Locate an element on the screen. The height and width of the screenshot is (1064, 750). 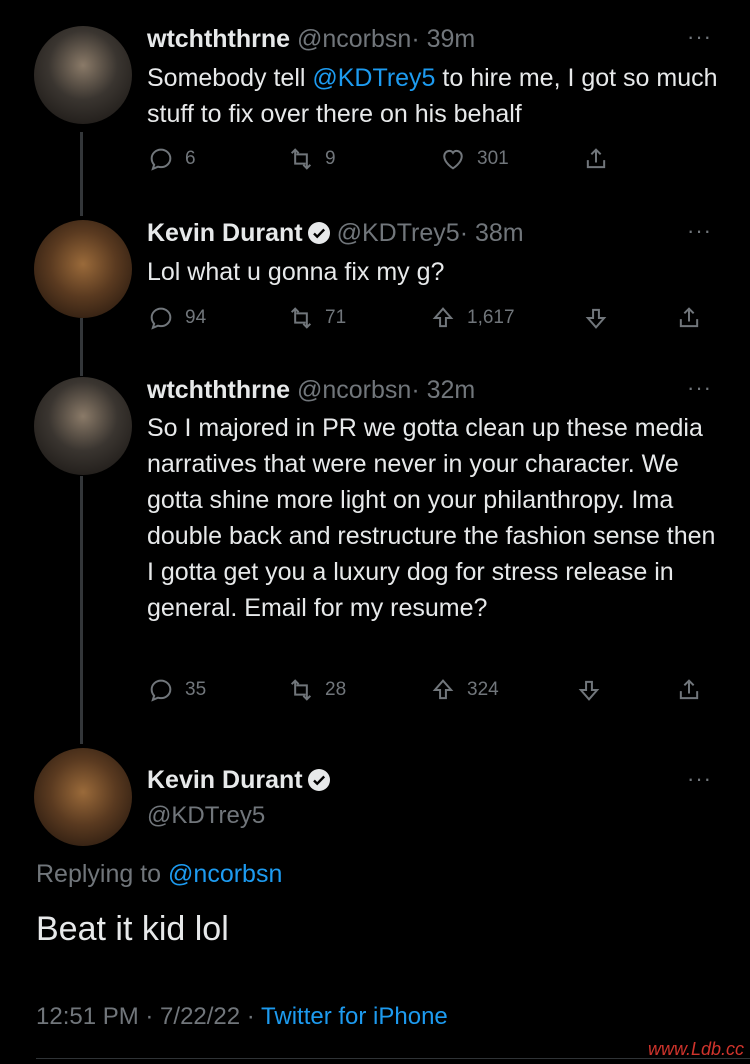
retweet-count: 28 is located at coordinates (336, 689).